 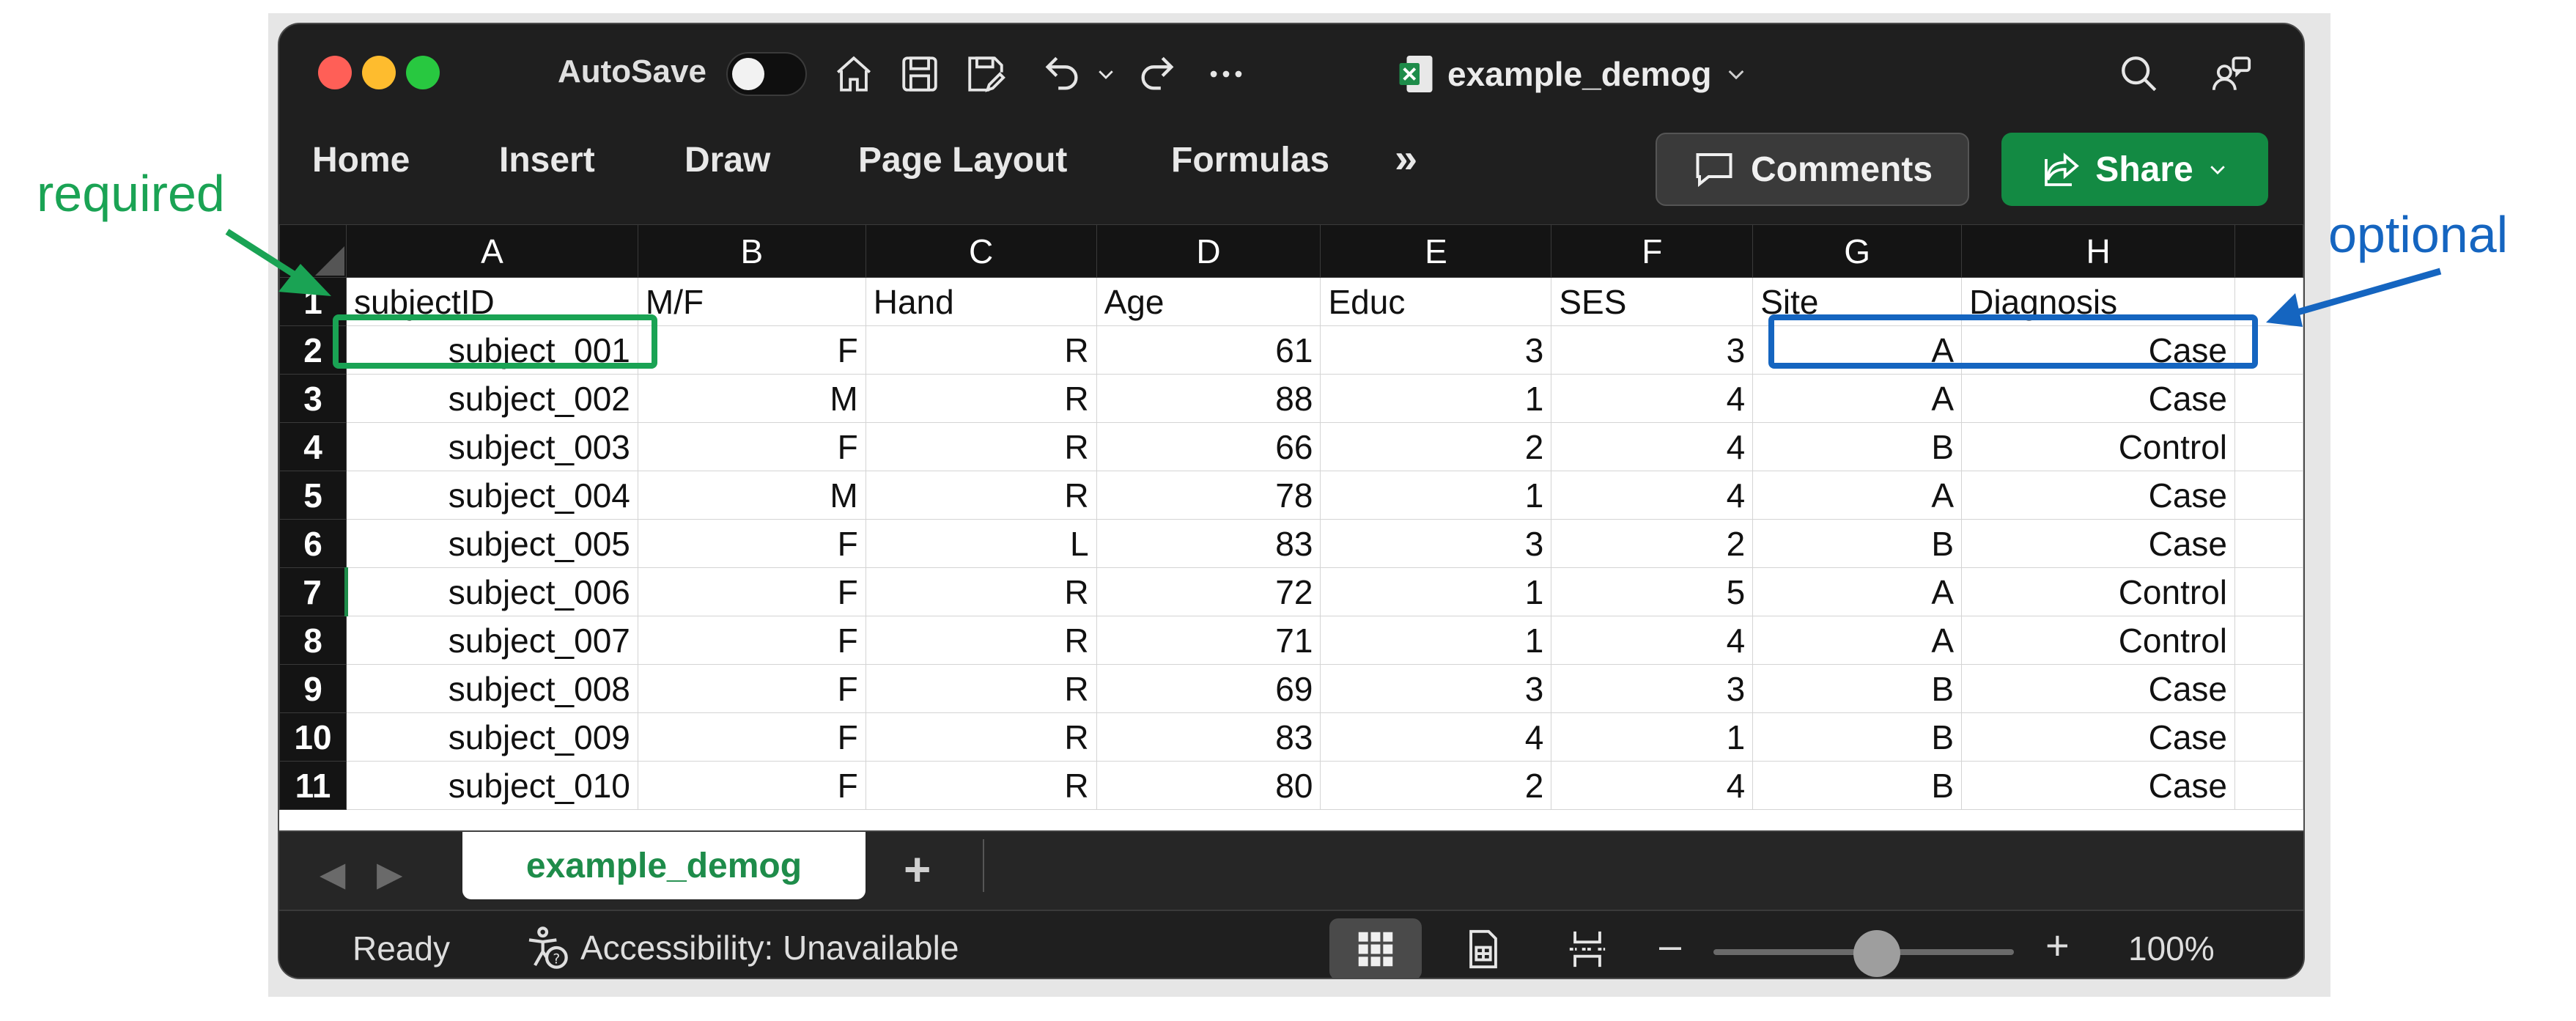 What do you see at coordinates (741, 947) in the screenshot?
I see `accessibility-status: ? Accessibility: Unavailable` at bounding box center [741, 947].